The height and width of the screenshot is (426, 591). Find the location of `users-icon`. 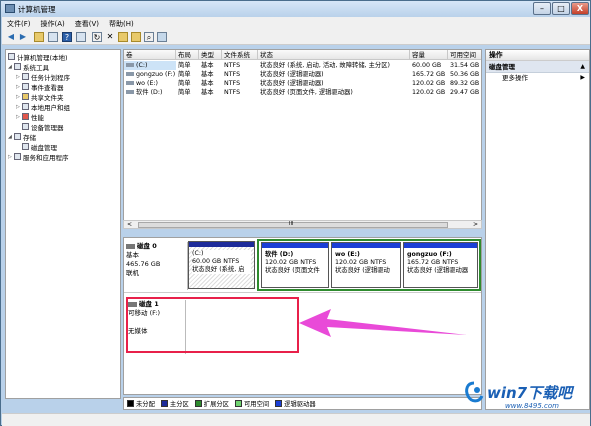

users-icon is located at coordinates (25, 106).